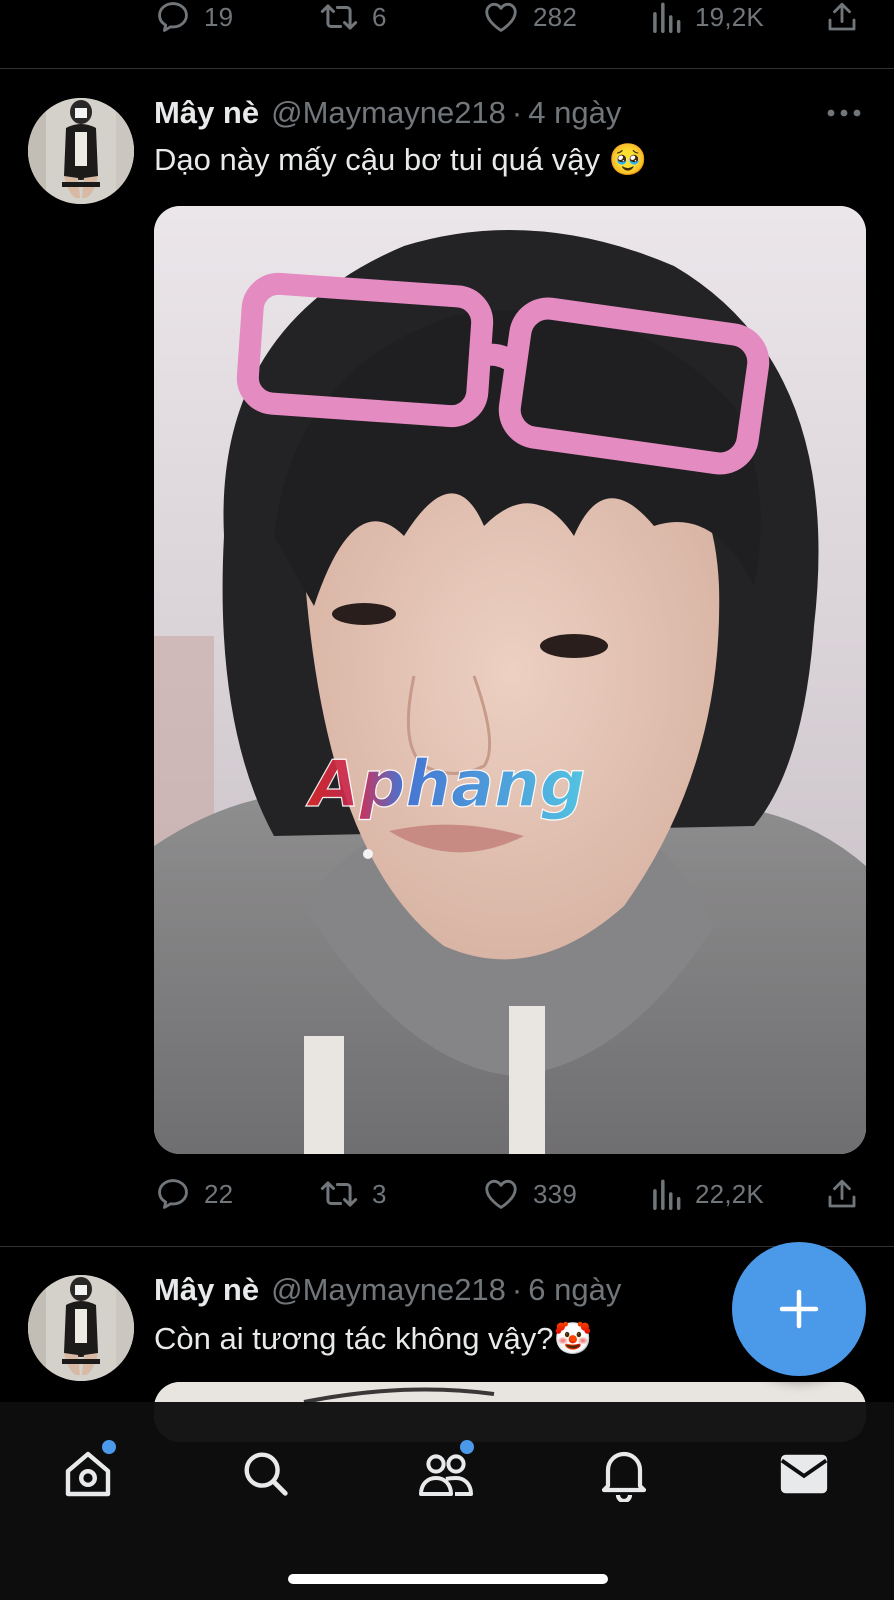 The height and width of the screenshot is (1600, 894). What do you see at coordinates (219, 1193) in the screenshot?
I see `reply-count: 22` at bounding box center [219, 1193].